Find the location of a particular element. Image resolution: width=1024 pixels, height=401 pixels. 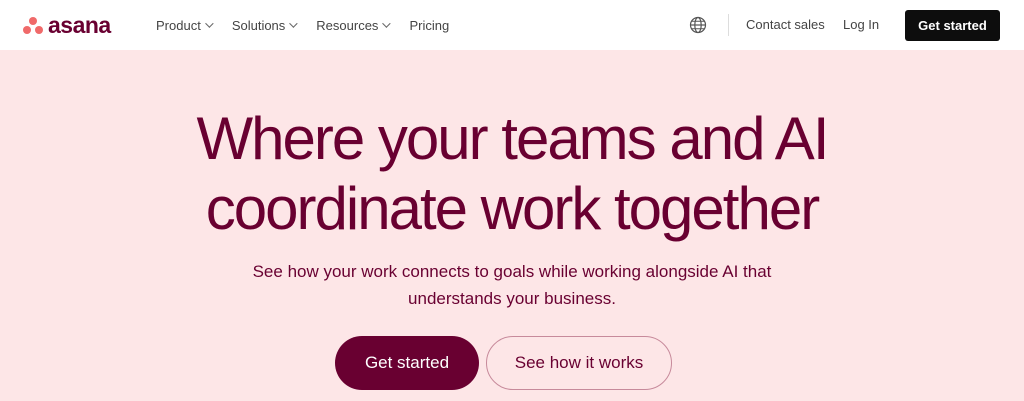

nav-item-label: Resources is located at coordinates (347, 25).